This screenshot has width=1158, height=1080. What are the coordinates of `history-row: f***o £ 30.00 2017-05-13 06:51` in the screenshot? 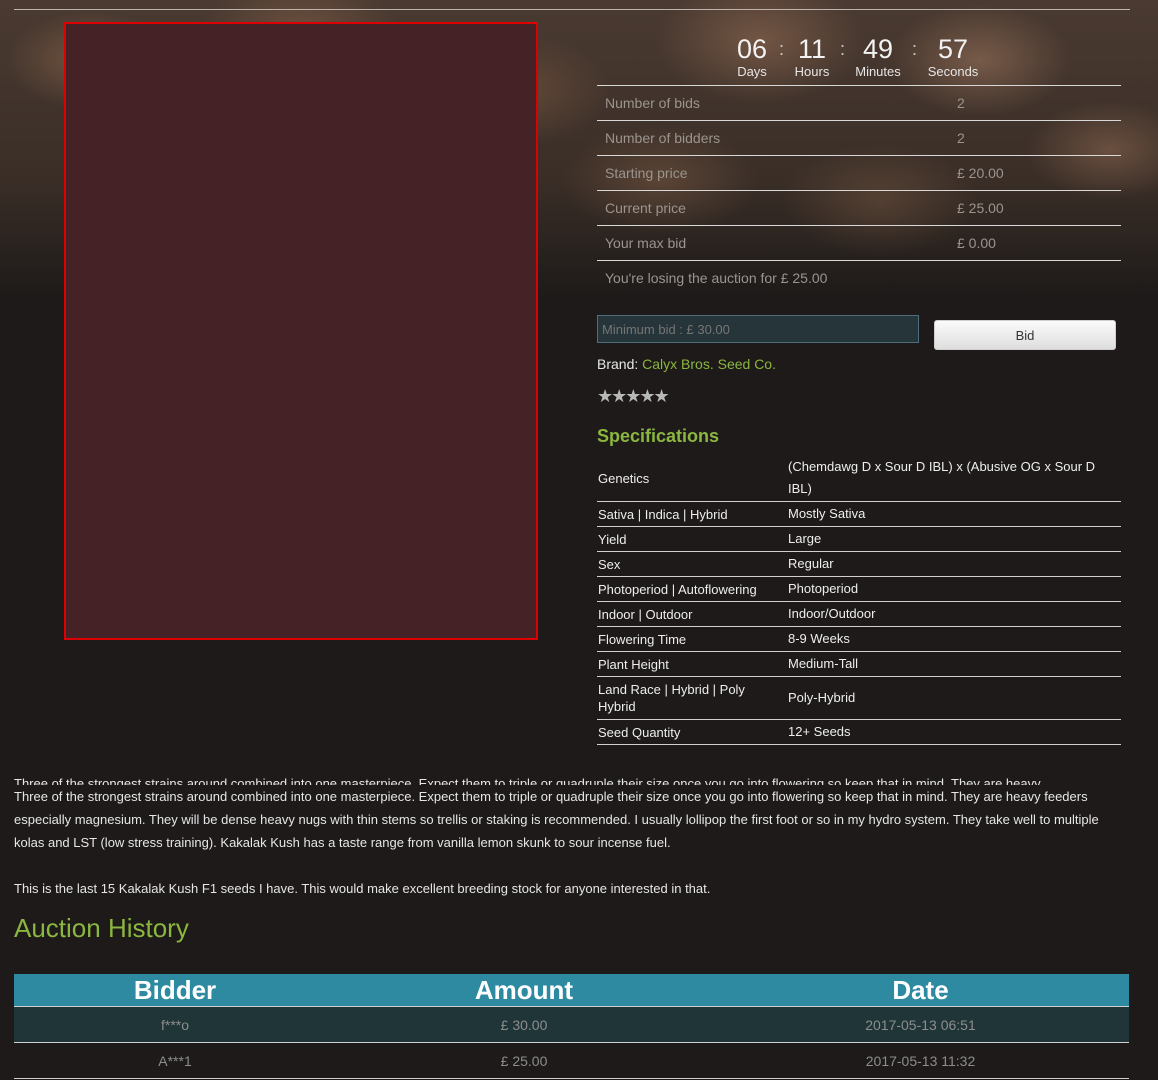 It's located at (571, 1024).